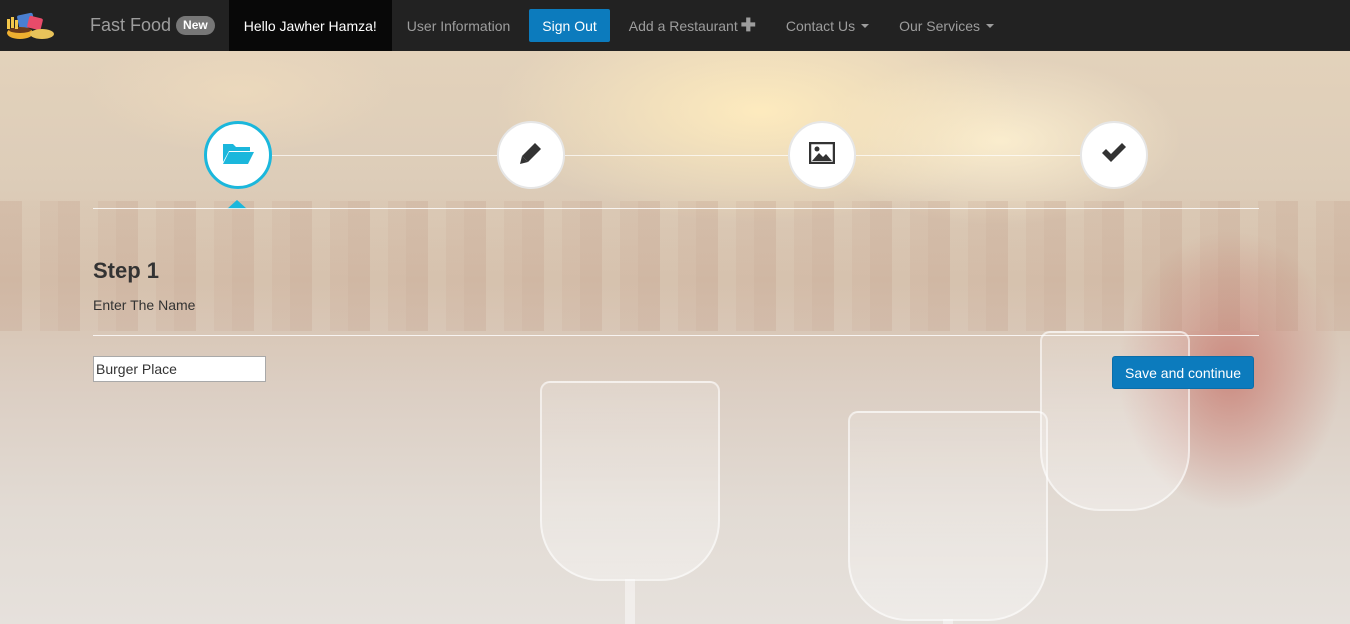 This screenshot has width=1350, height=624. What do you see at coordinates (1183, 372) in the screenshot?
I see `save-and-continue-button: Save and continue` at bounding box center [1183, 372].